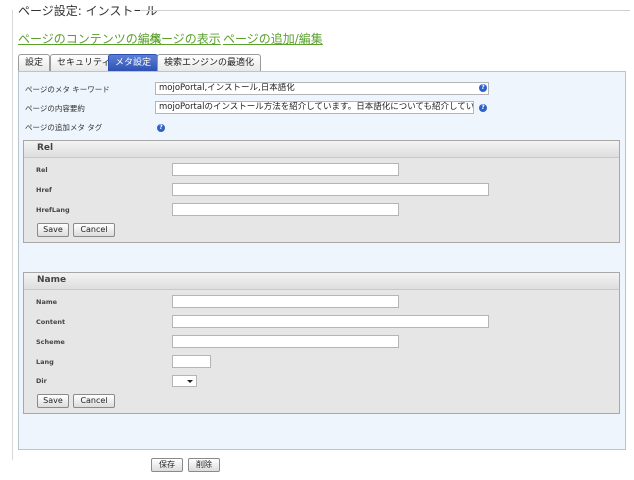  I want to click on content-input, so click(330, 321).